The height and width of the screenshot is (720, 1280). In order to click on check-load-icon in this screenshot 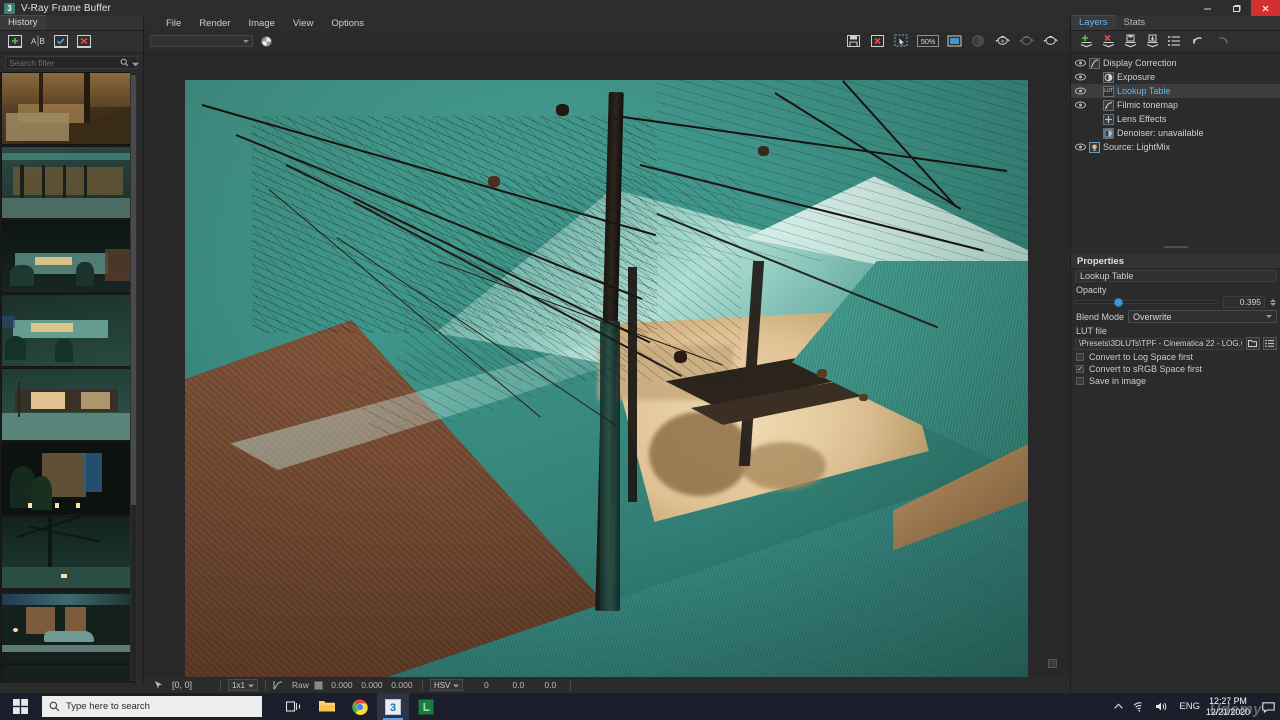, I will do `click(61, 41)`.